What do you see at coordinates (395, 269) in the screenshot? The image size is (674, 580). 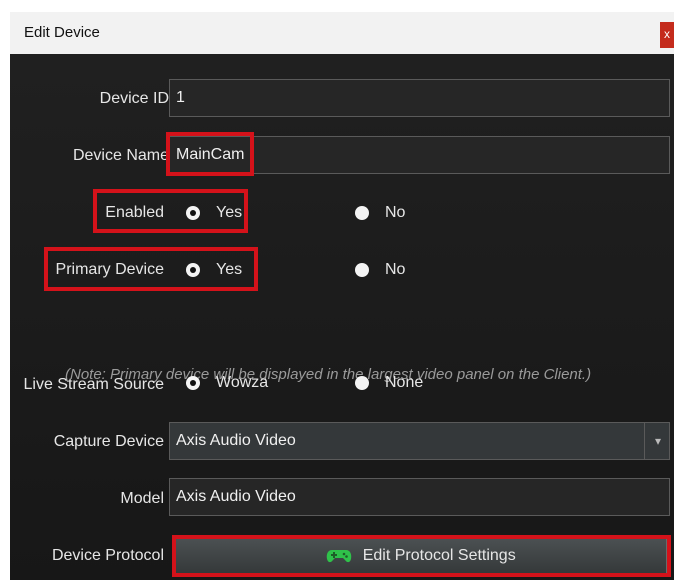 I see `primary-no-label: No` at bounding box center [395, 269].